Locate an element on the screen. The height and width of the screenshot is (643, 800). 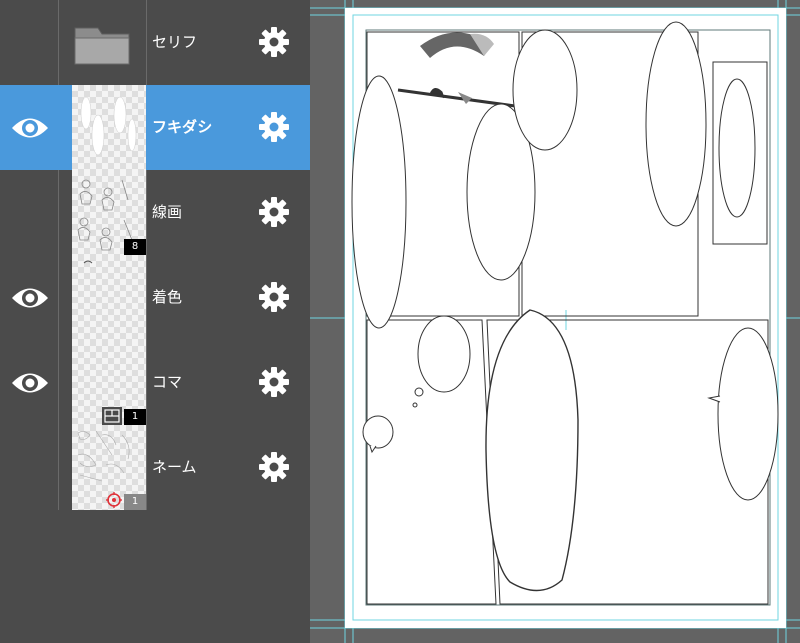
layer-name: セリフ is located at coordinates (175, 42).